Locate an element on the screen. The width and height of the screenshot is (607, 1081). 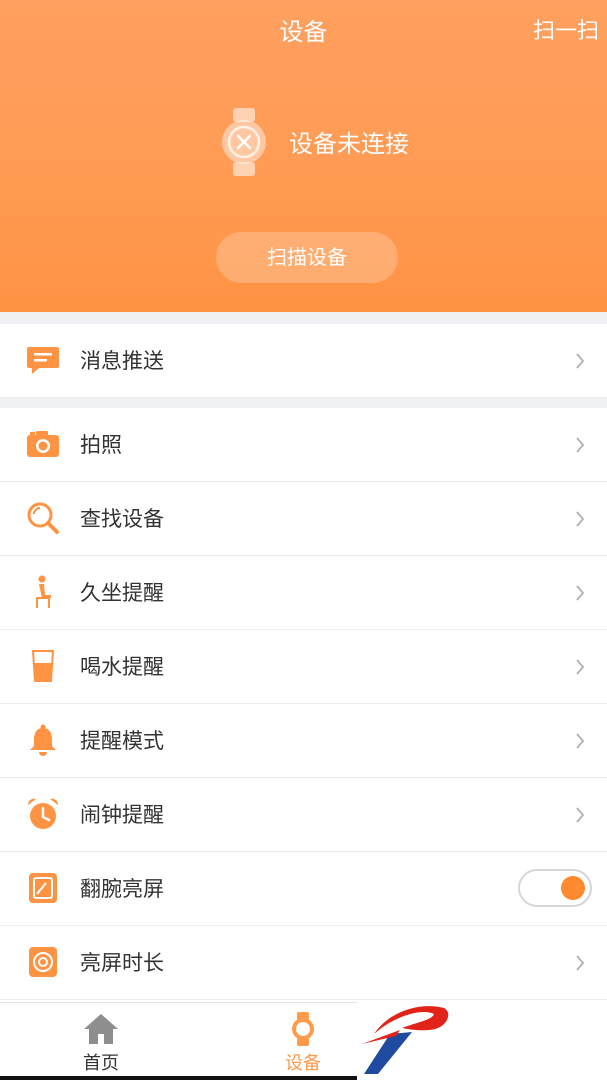
row-label: 查找设备 is located at coordinates (122, 519).